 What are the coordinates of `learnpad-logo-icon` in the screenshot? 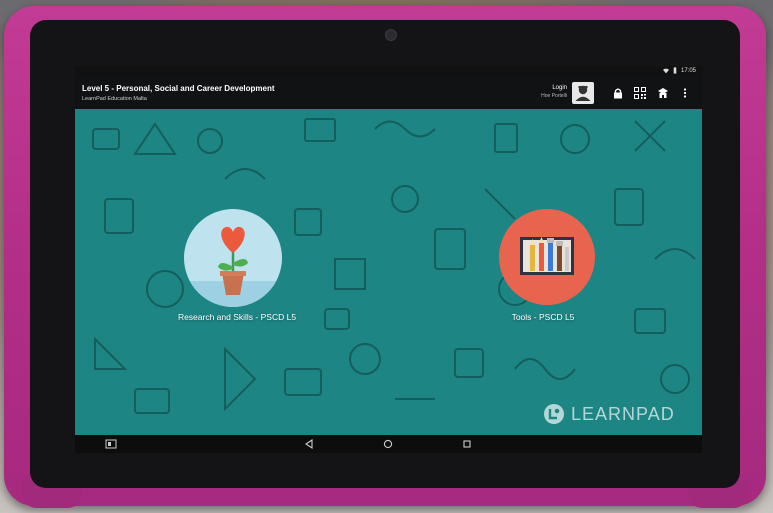 It's located at (554, 414).